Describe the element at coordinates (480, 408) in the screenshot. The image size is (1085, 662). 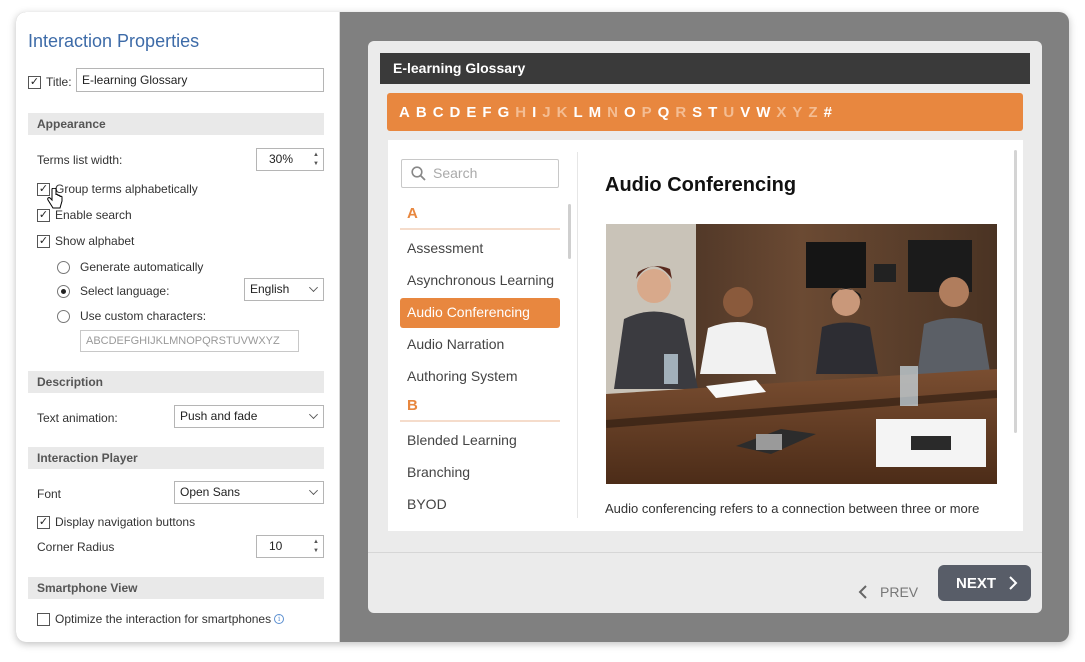
I see `term-group-header: B` at that location.